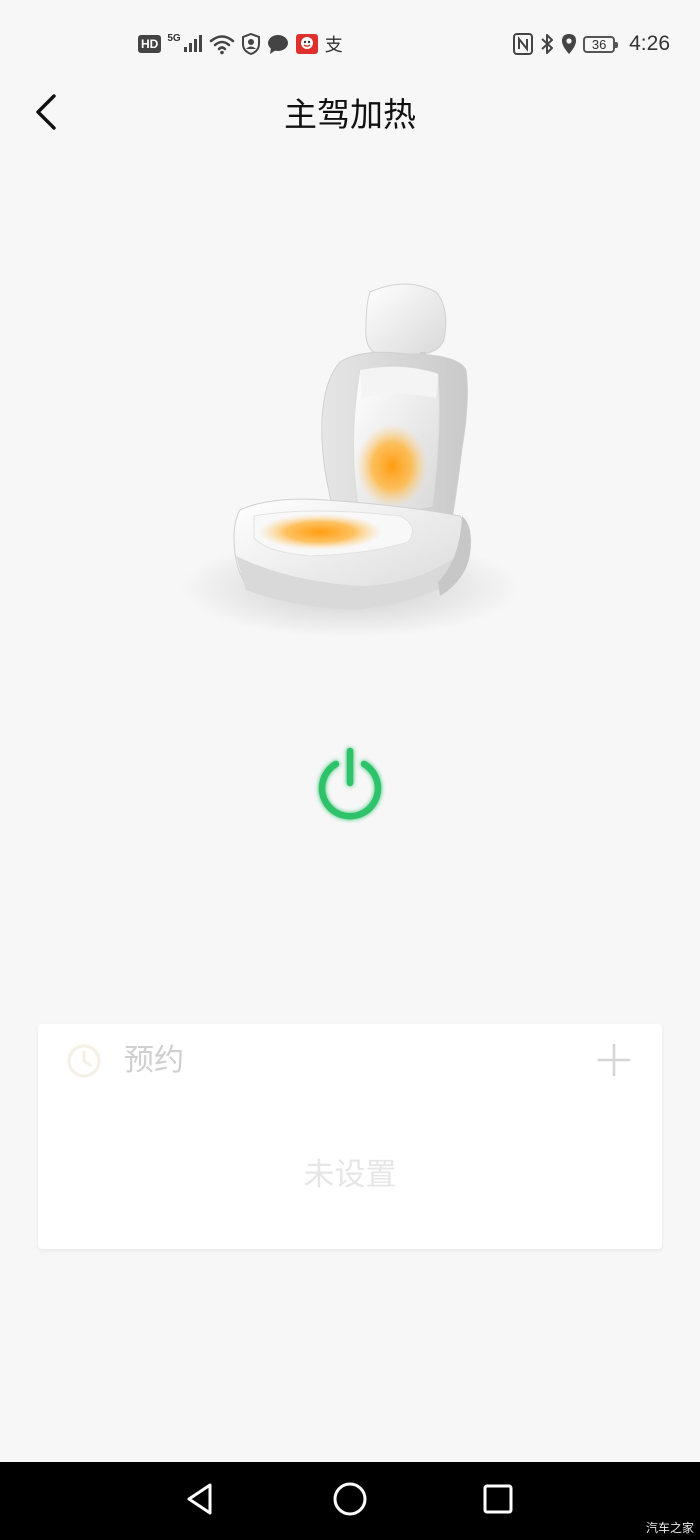  I want to click on plus-icon, so click(614, 1062).